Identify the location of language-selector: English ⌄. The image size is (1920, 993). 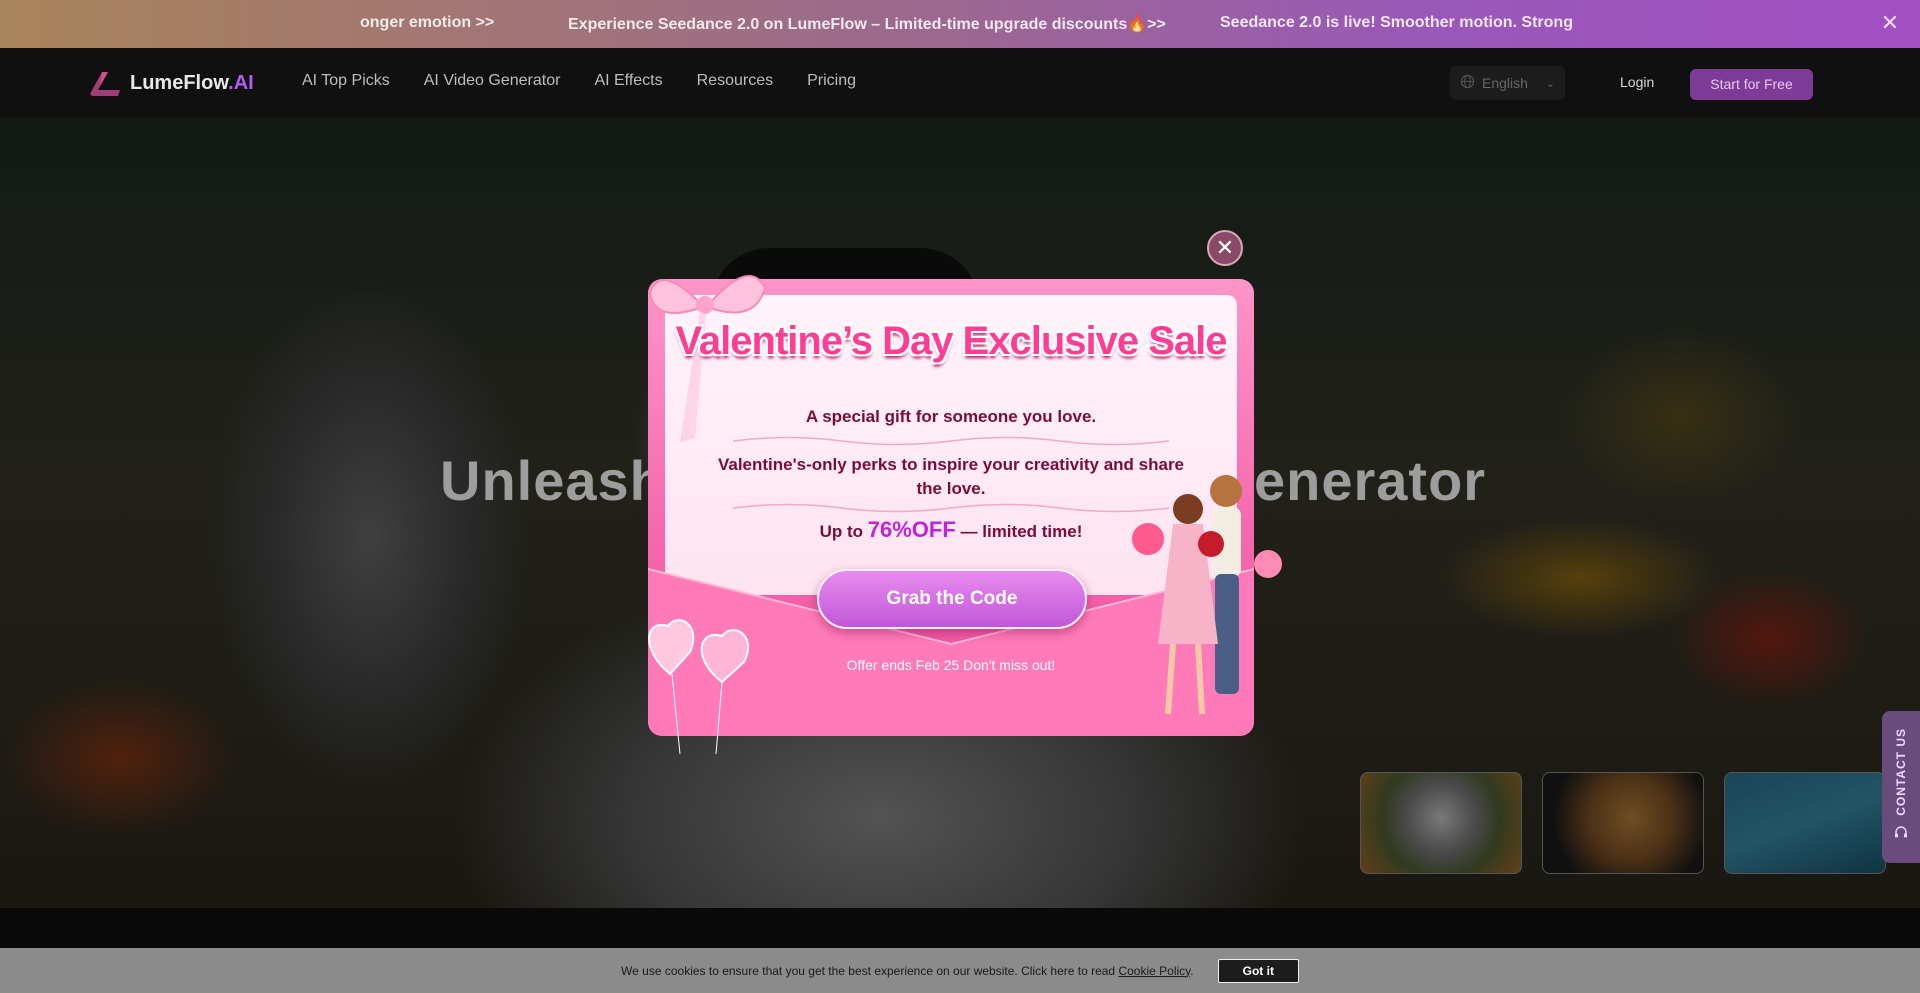
(1507, 83).